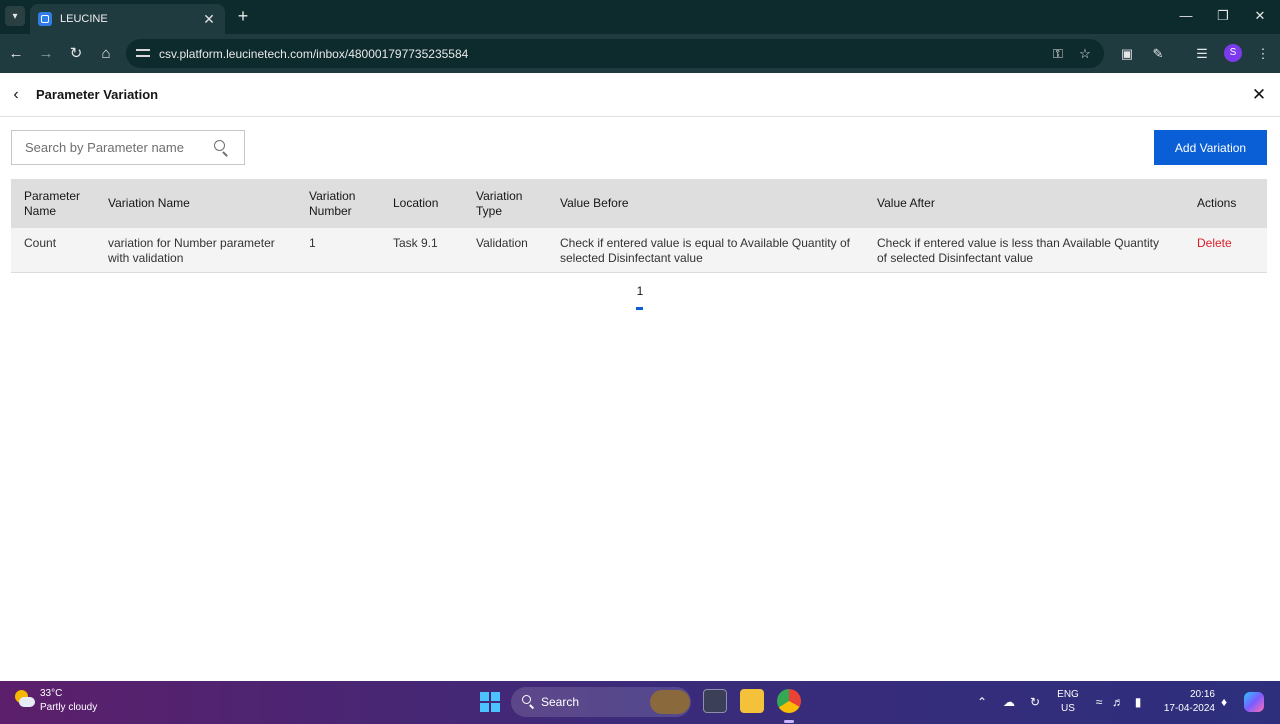 The height and width of the screenshot is (724, 1280). What do you see at coordinates (490, 702) in the screenshot?
I see `windows-start-icon` at bounding box center [490, 702].